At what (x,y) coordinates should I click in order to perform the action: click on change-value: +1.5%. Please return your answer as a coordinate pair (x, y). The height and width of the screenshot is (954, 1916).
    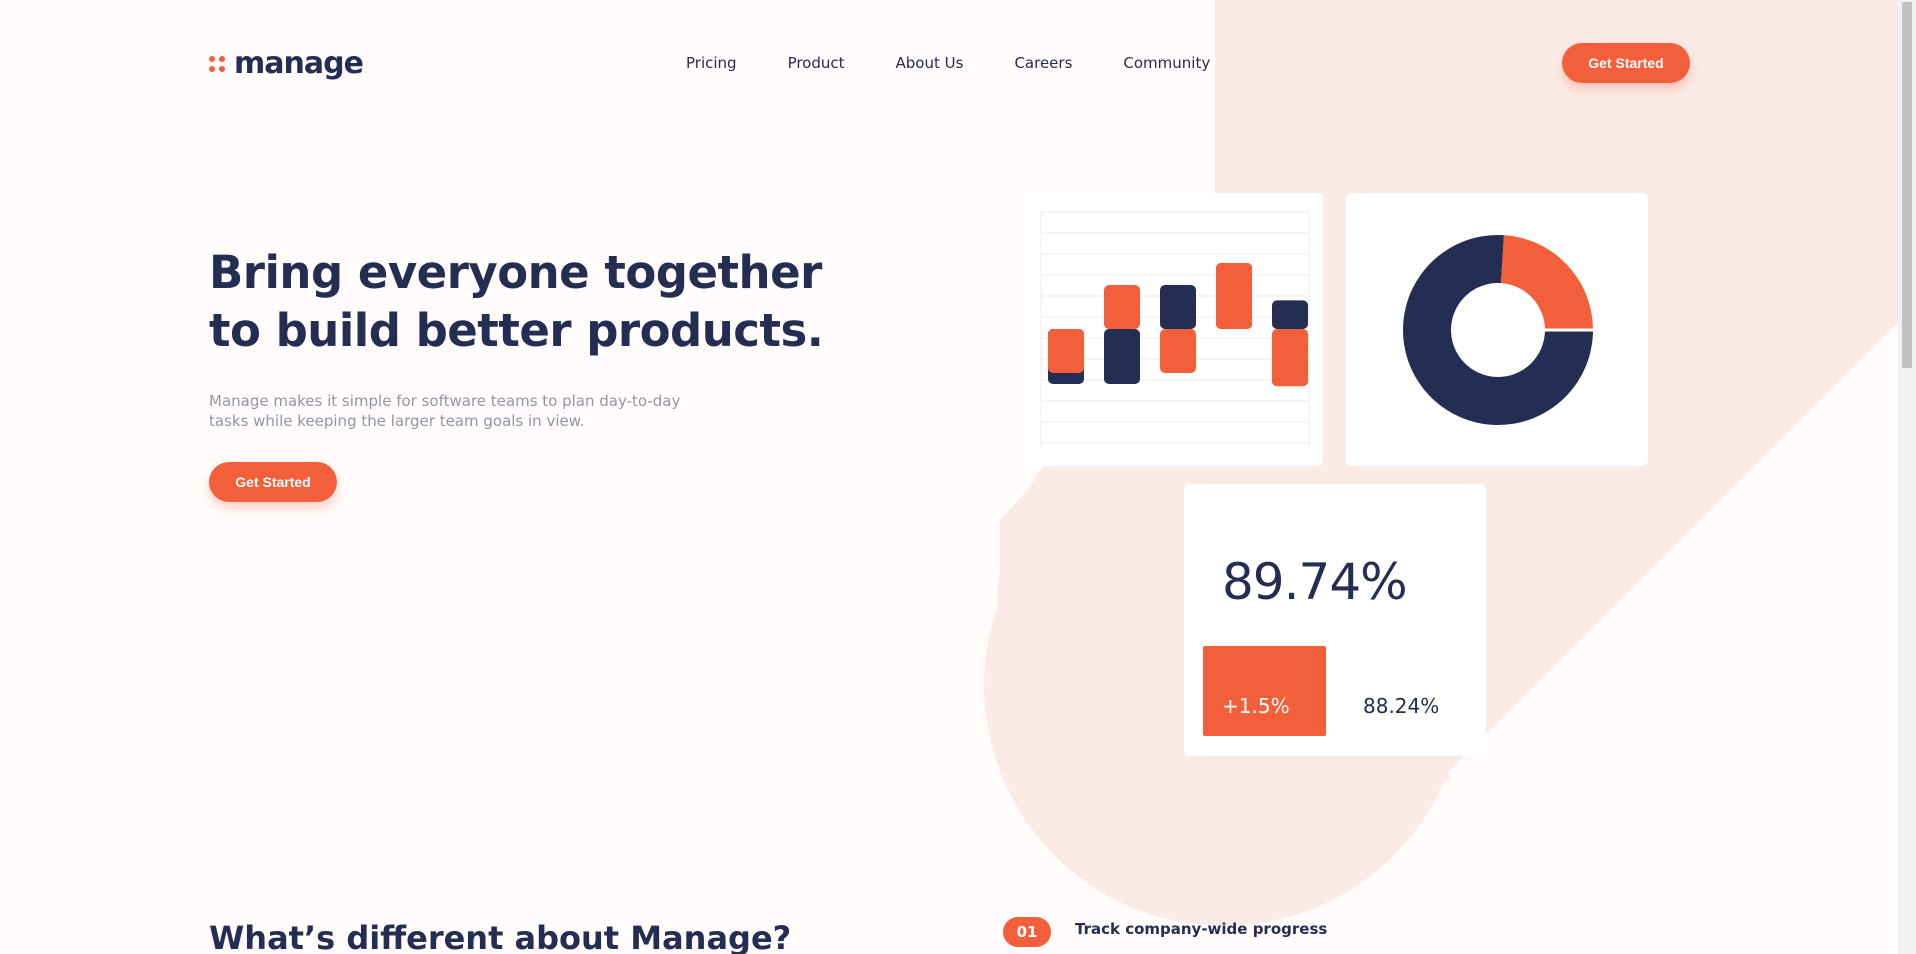
    Looking at the image, I should click on (1256, 706).